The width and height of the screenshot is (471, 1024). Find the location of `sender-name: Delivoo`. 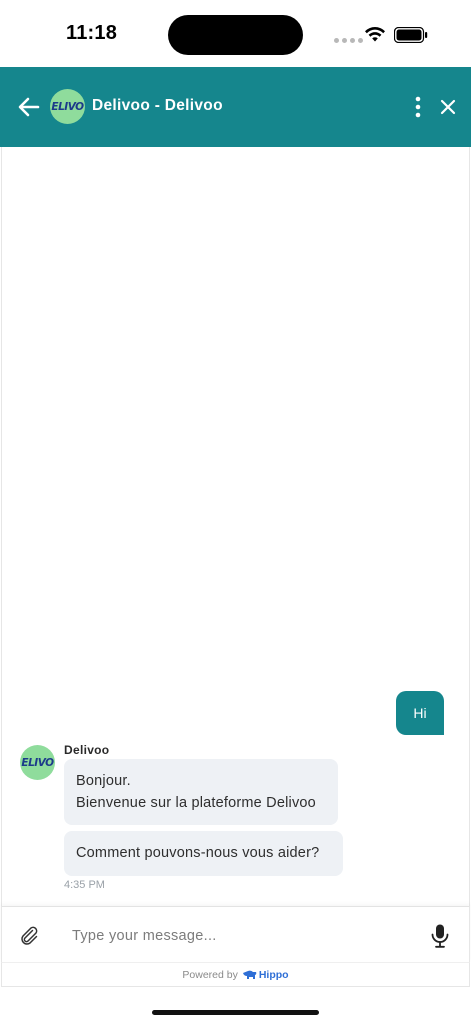

sender-name: Delivoo is located at coordinates (87, 750).